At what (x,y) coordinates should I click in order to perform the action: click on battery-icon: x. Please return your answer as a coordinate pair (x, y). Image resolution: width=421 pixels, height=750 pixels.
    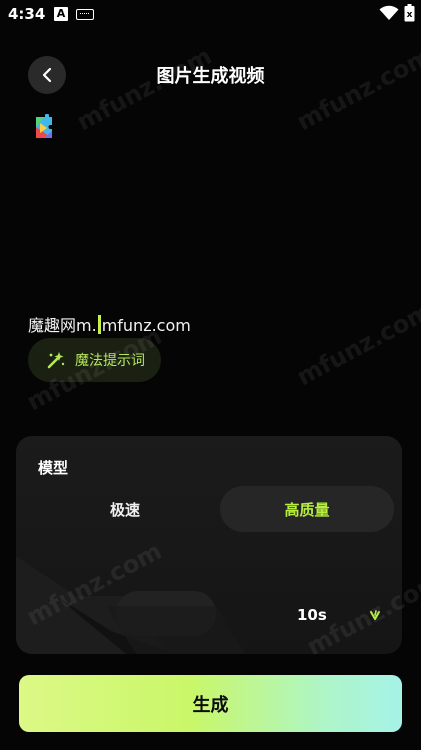
    Looking at the image, I should click on (409, 13).